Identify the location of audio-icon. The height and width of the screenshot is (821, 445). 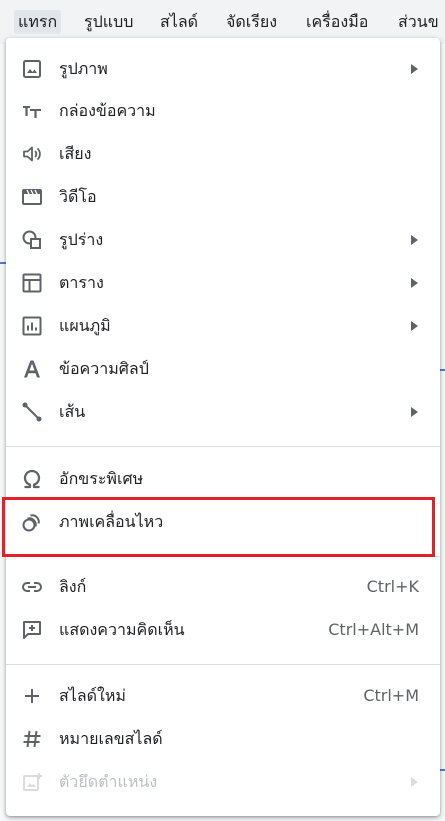
(32, 154).